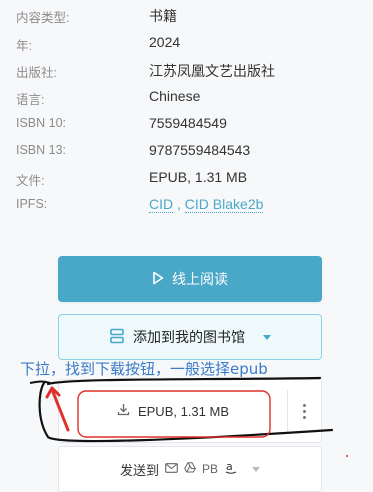 The height and width of the screenshot is (492, 373). What do you see at coordinates (189, 45) in the screenshot?
I see `detail-row-year: 年: 2024` at bounding box center [189, 45].